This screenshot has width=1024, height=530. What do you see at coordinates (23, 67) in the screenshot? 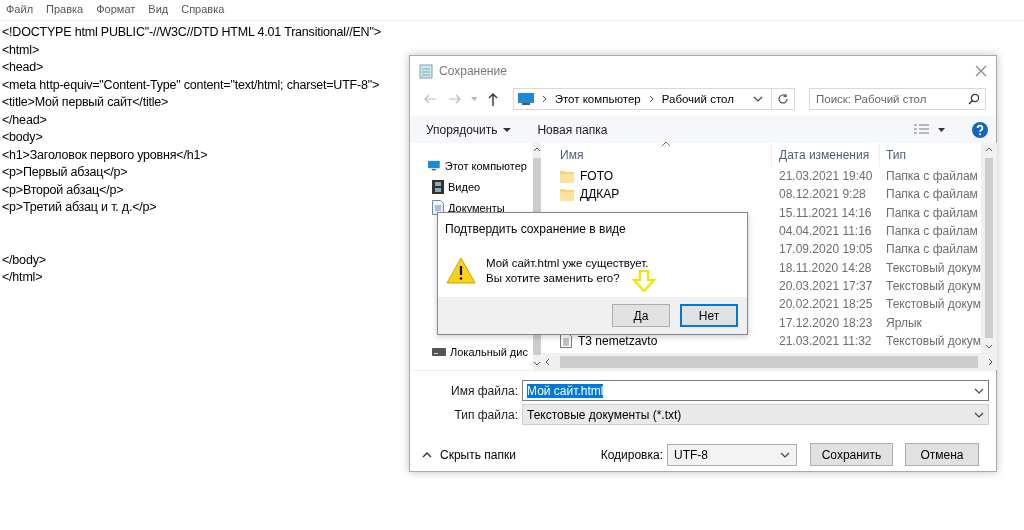
I see `code-line: <head>` at bounding box center [23, 67].